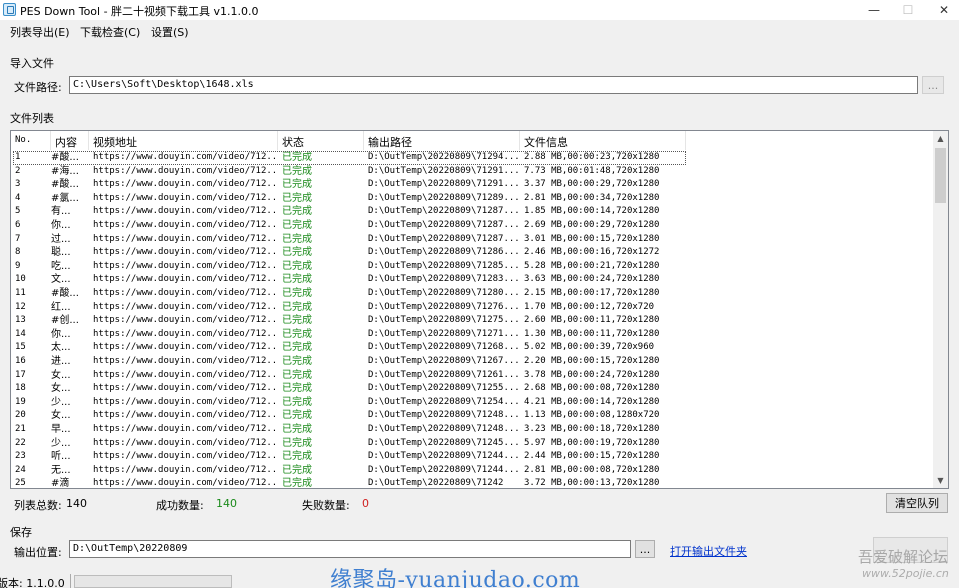 Image resolution: width=959 pixels, height=588 pixels. What do you see at coordinates (9, 9) in the screenshot?
I see `app-icon` at bounding box center [9, 9].